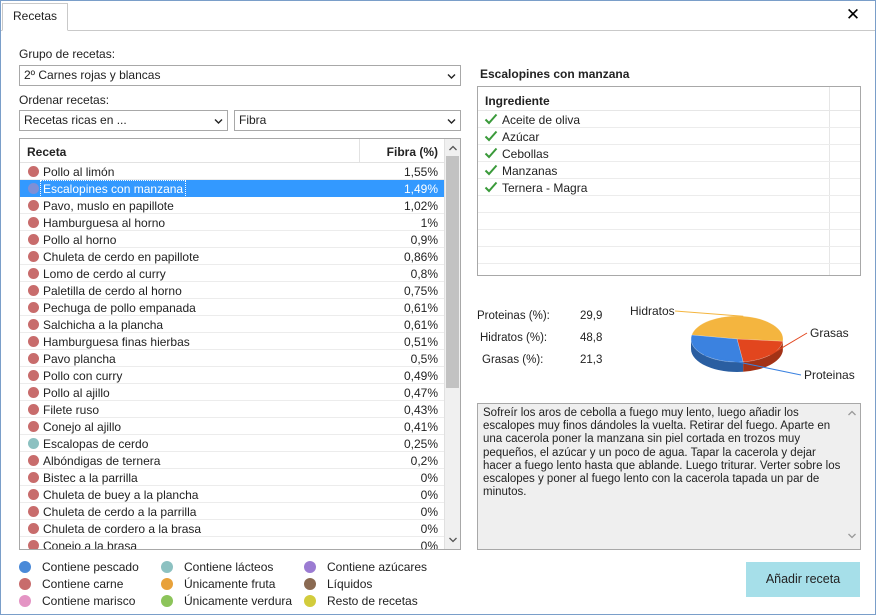 The image size is (876, 615). What do you see at coordinates (232, 239) in the screenshot?
I see `table-row: Pollo al horno 0,9%` at bounding box center [232, 239].